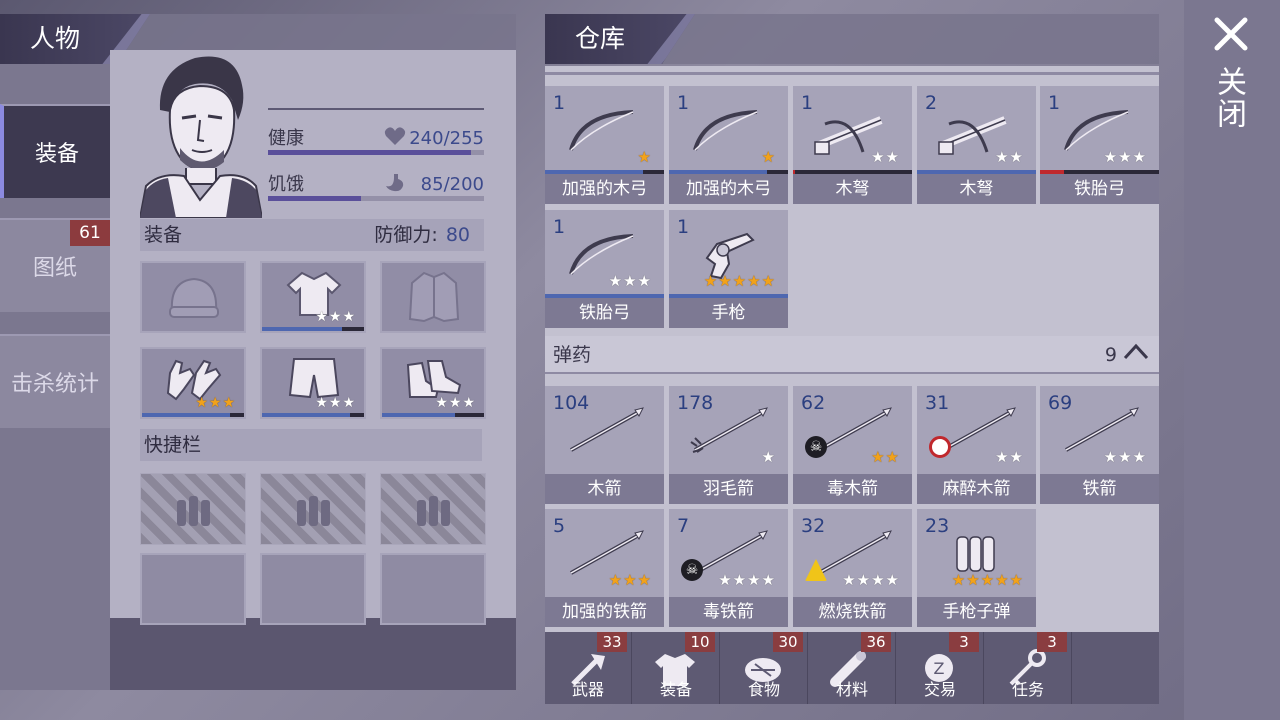  Describe the element at coordinates (186, 415) in the screenshot. I see `durability-fill` at that location.